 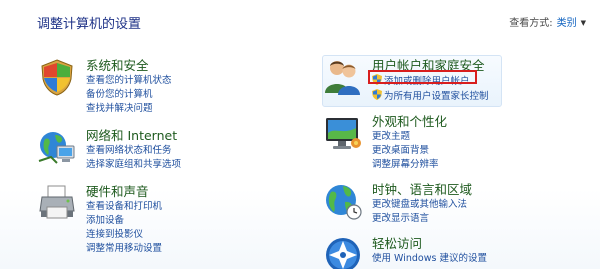 What do you see at coordinates (422, 205) in the screenshot?
I see `link-change-input-method: 更改键盘或其他输入法` at bounding box center [422, 205].